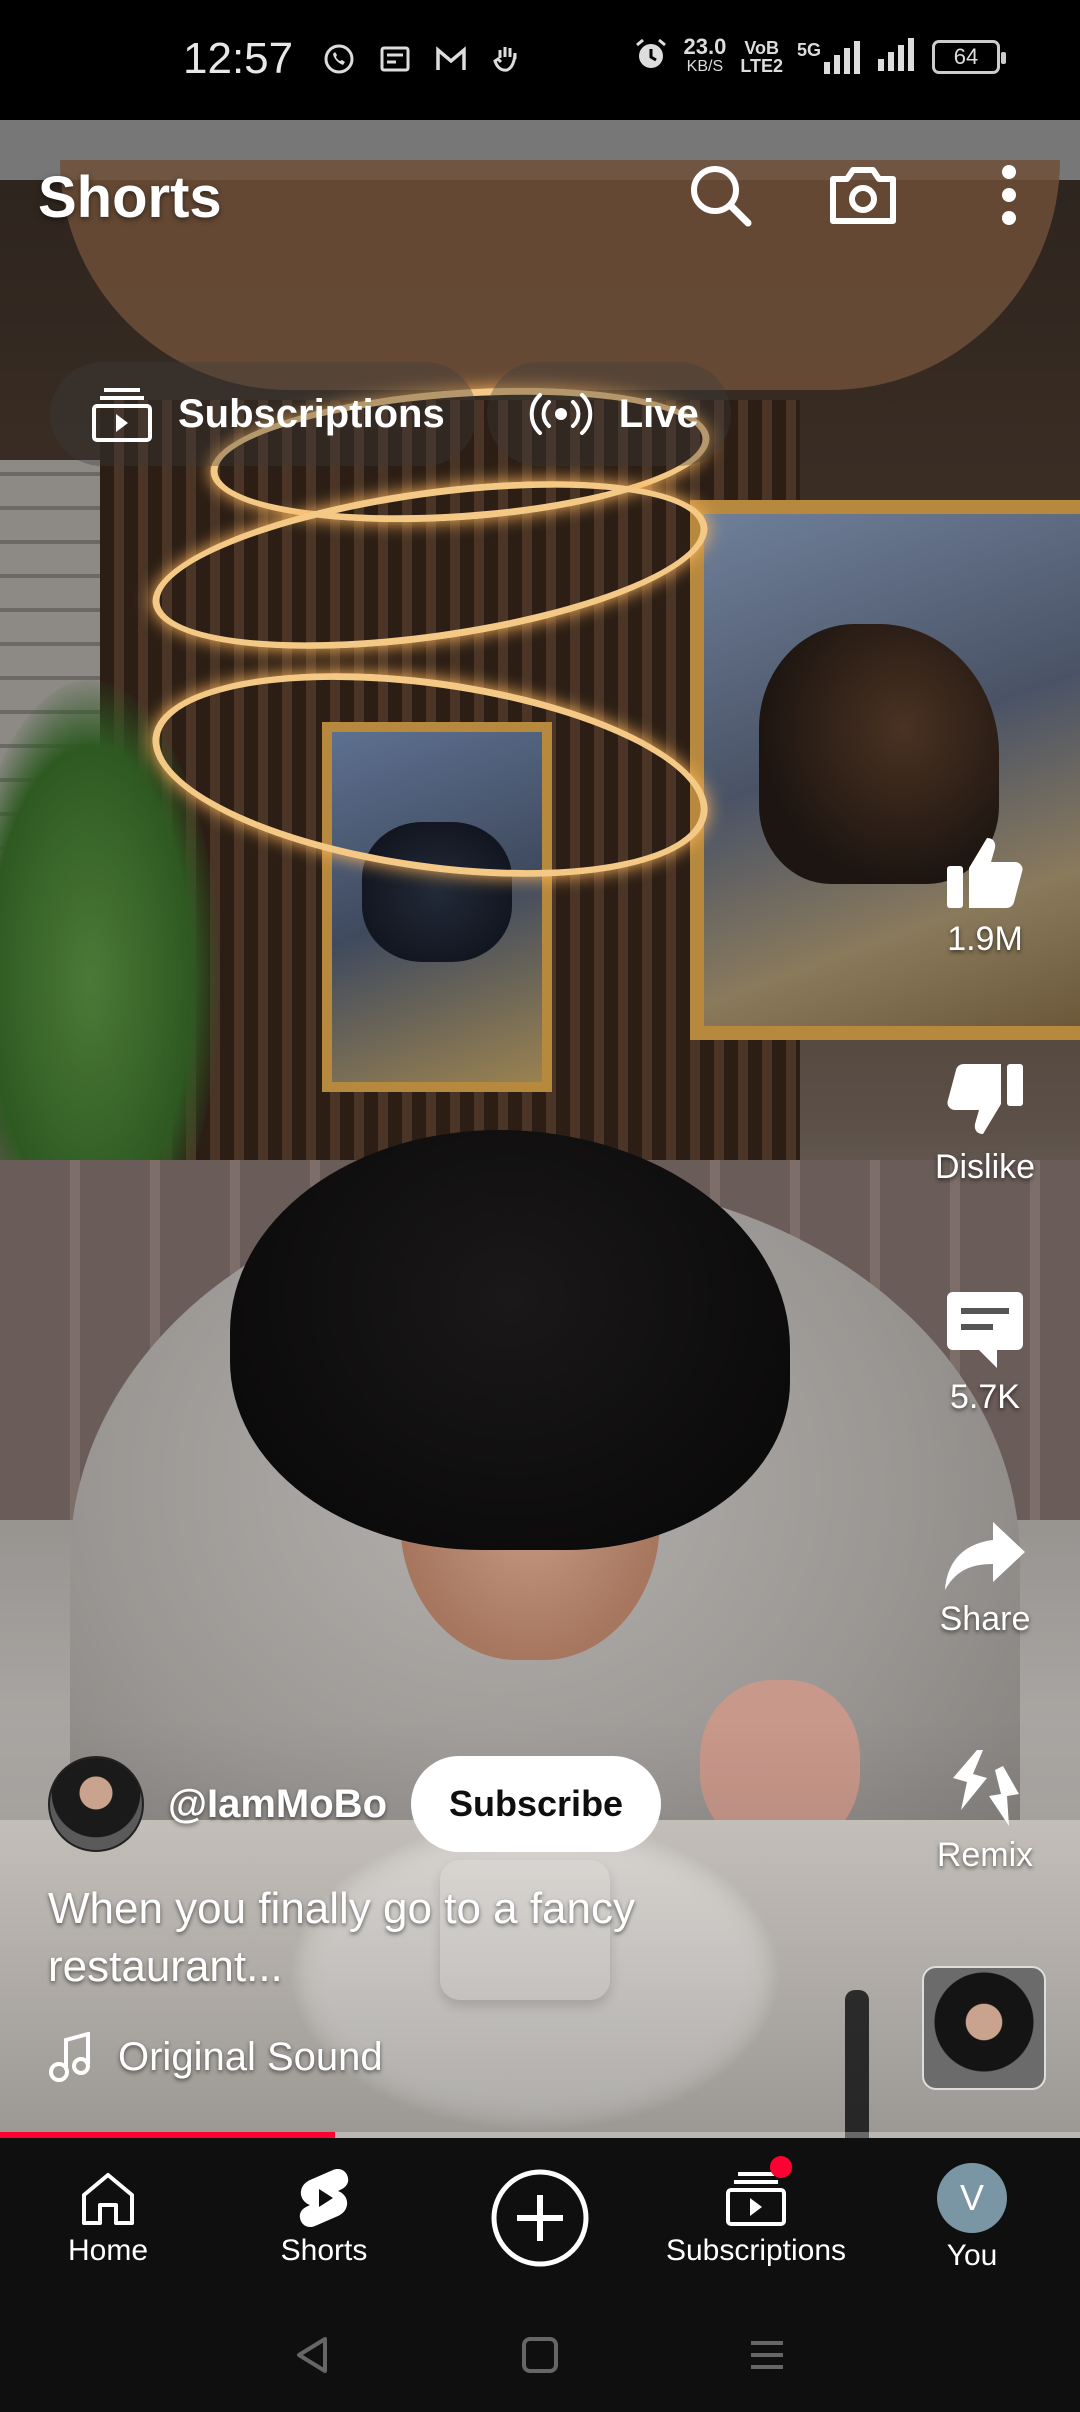 This screenshot has width=1080, height=2412. Describe the element at coordinates (986, 1788) in the screenshot. I see `remix-icon` at that location.